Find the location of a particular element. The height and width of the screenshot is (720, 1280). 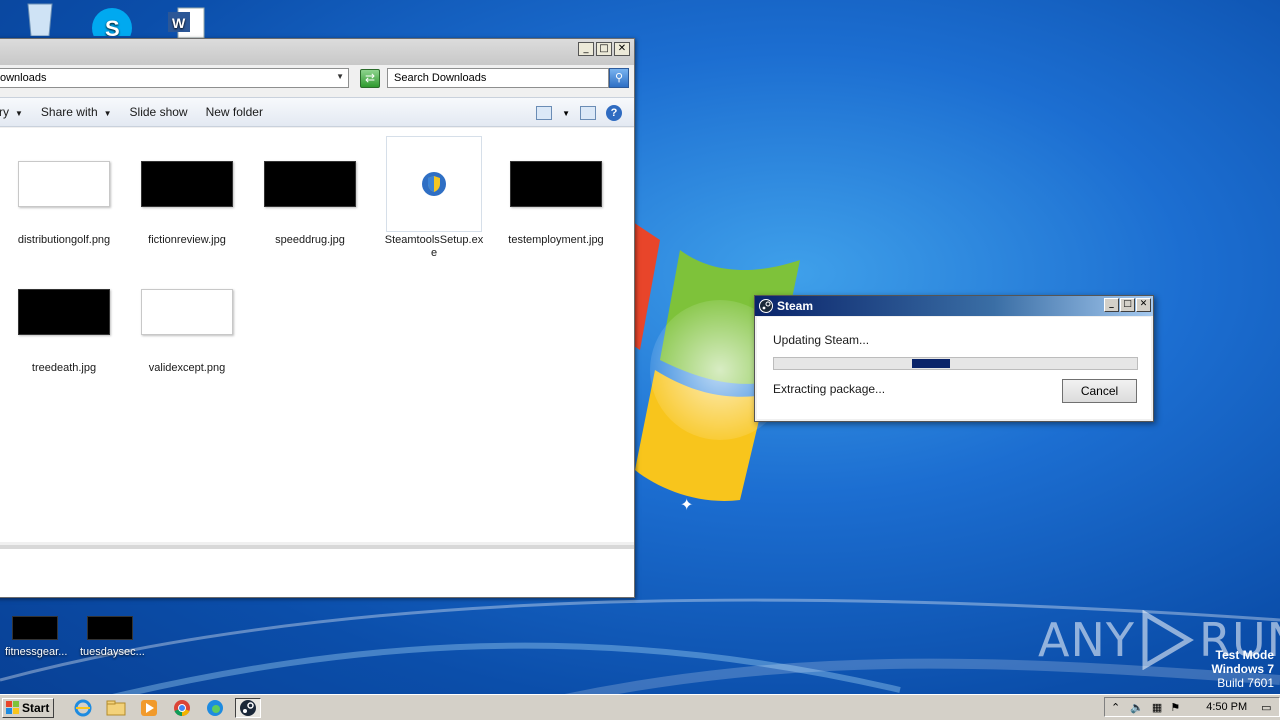

organize-menu: ry ▼ is located at coordinates (11, 112).